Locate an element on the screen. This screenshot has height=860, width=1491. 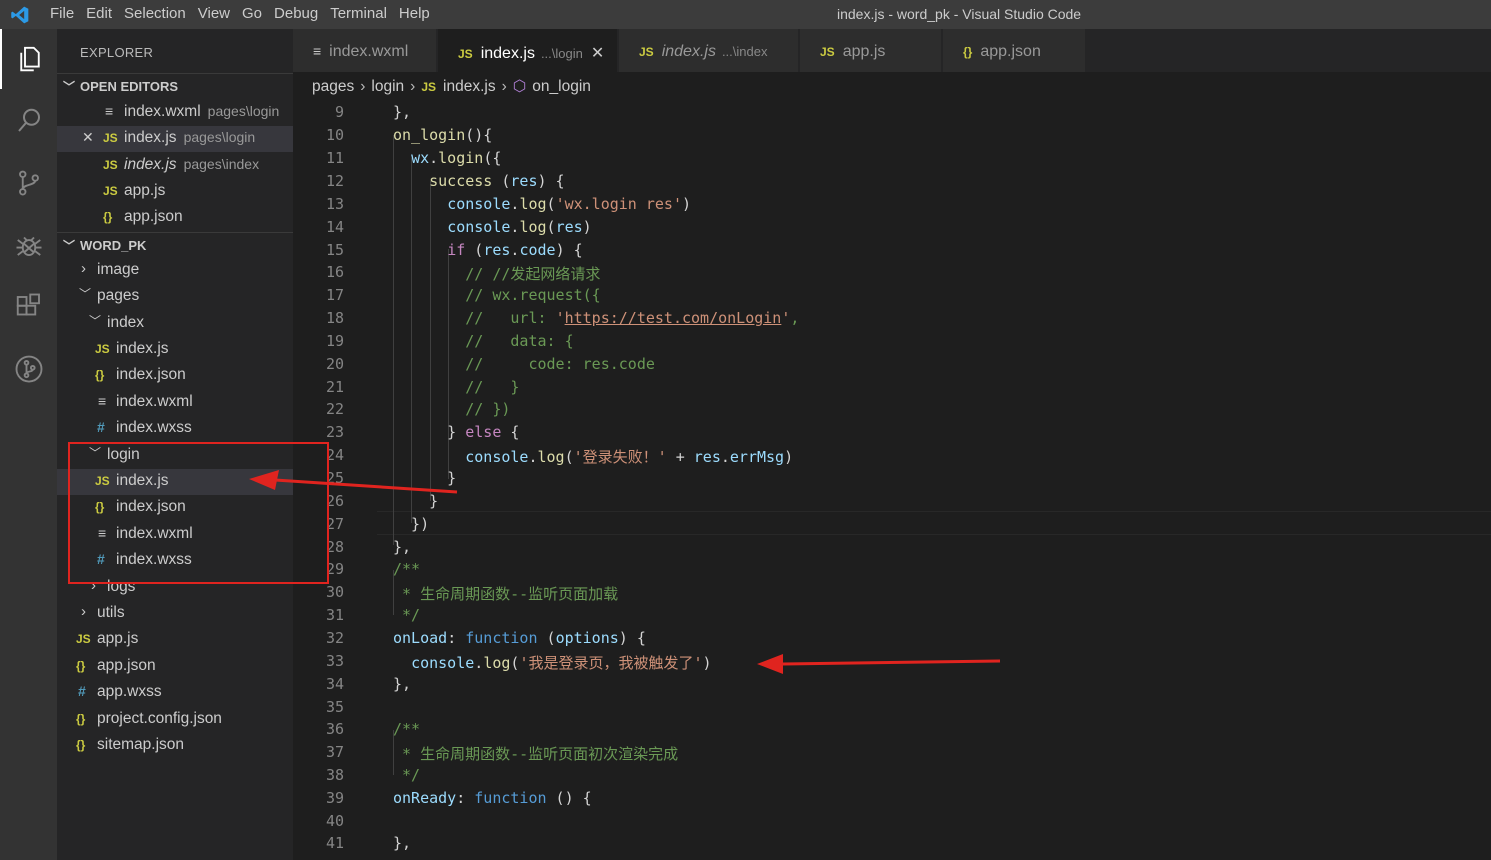
breadcrumb-item: pages is located at coordinates (333, 86).